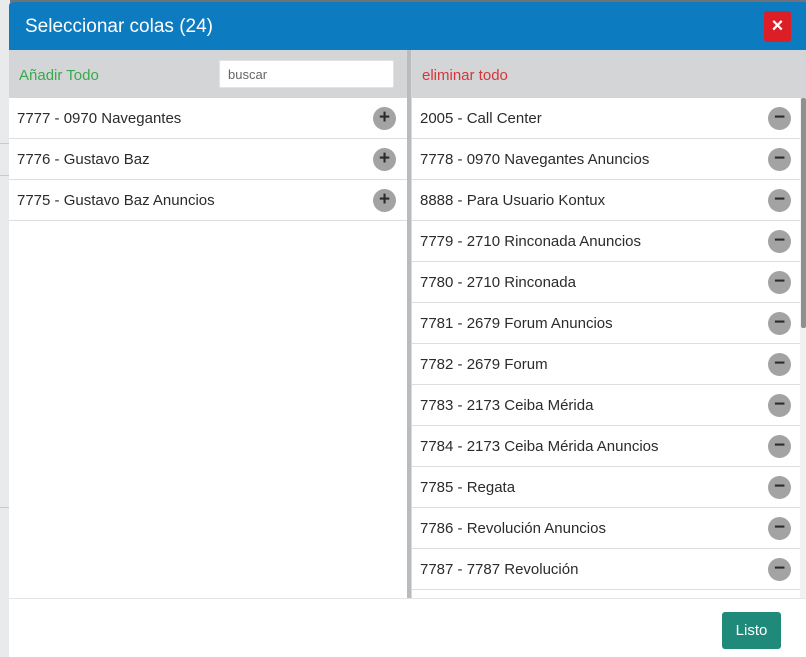 Image resolution: width=806 pixels, height=657 pixels. Describe the element at coordinates (83, 159) in the screenshot. I see `queue-label: 7776 - Gustavo Baz` at that location.